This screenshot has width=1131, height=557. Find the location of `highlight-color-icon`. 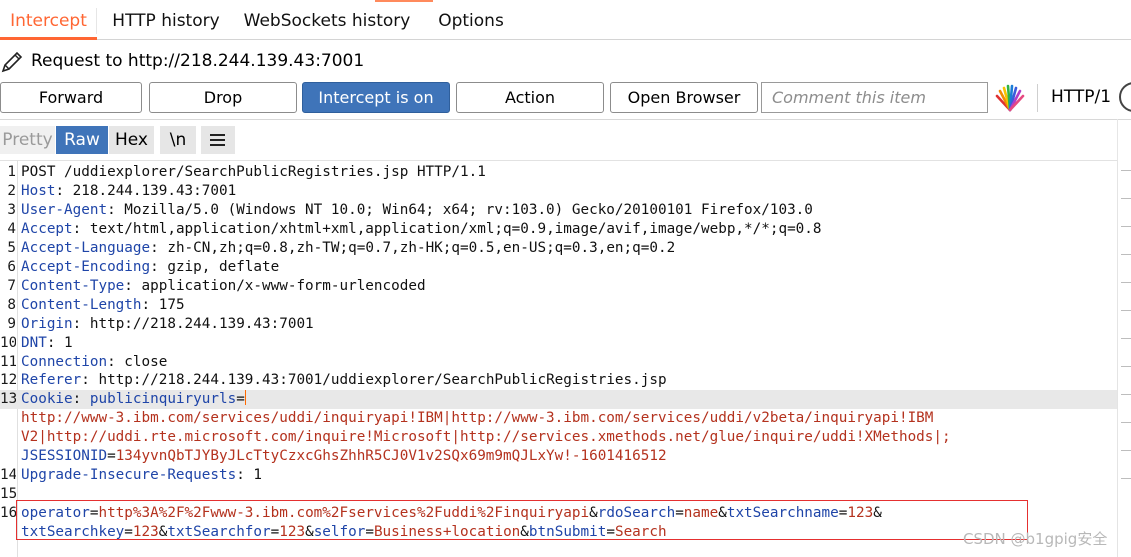

highlight-color-icon is located at coordinates (1010, 98).